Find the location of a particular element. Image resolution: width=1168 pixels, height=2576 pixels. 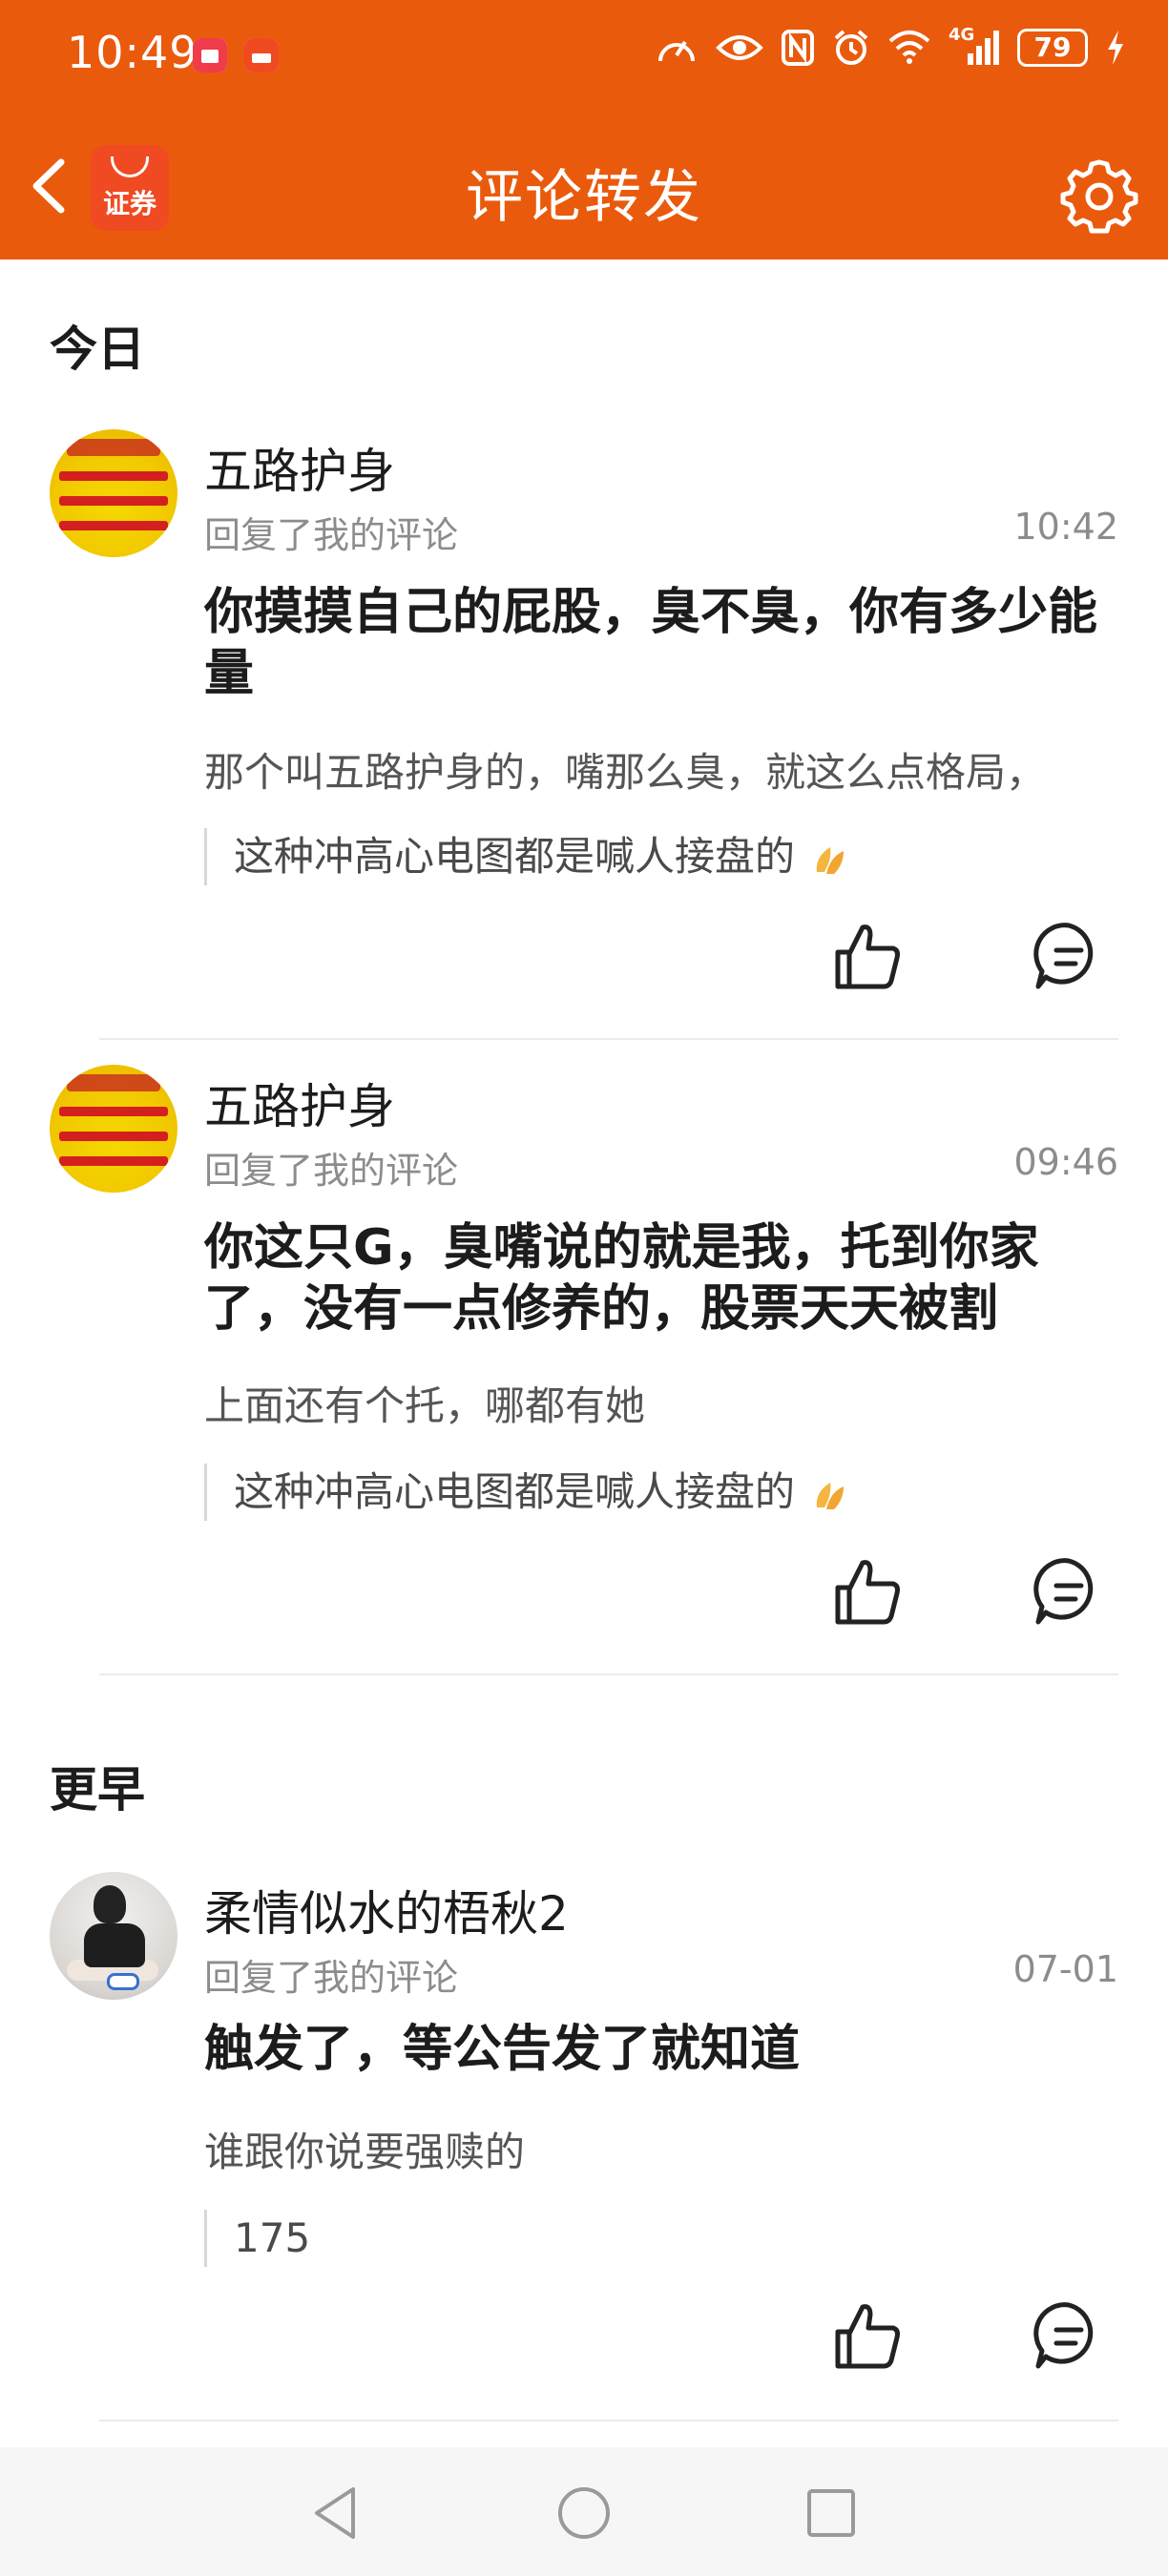

app-header: 证券 评论转发 is located at coordinates (584, 186).